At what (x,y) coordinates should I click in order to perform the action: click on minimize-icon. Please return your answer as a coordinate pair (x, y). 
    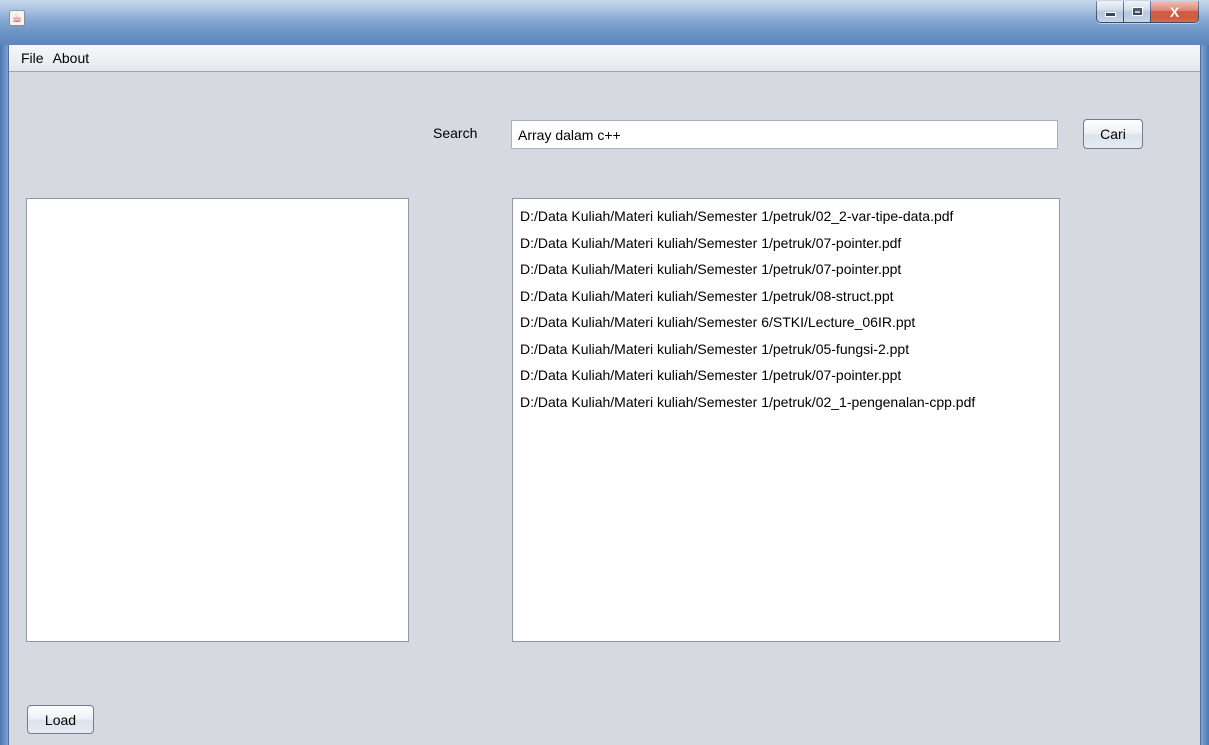
    Looking at the image, I should click on (1110, 14).